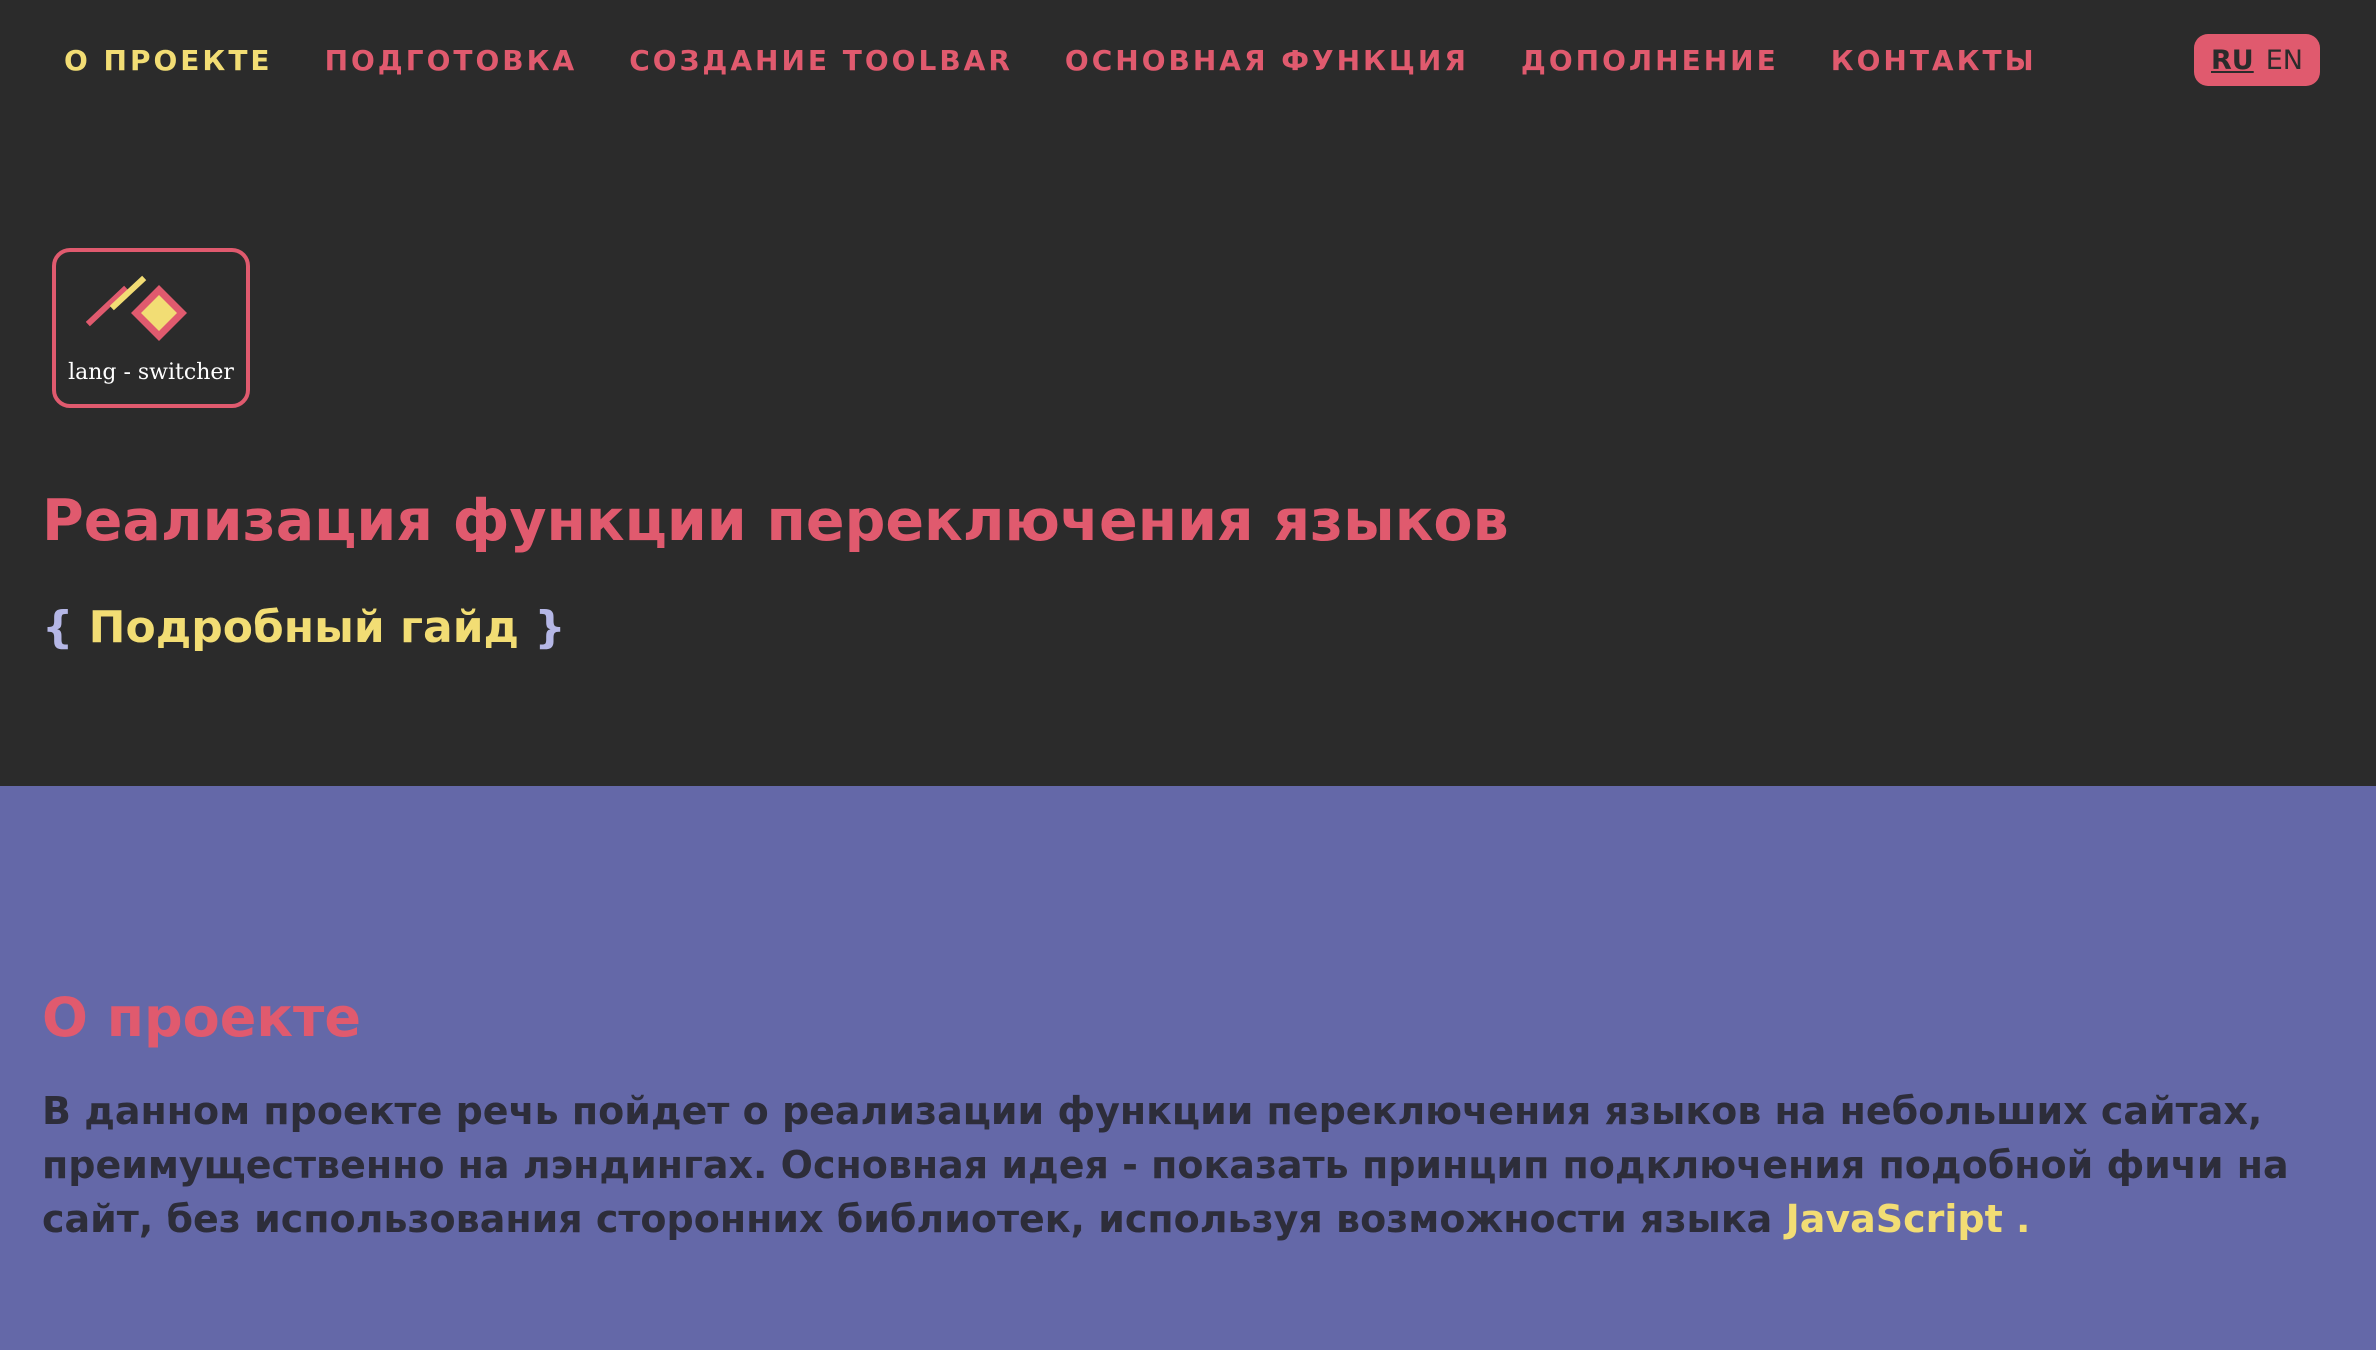 This screenshot has width=2376, height=1350. Describe the element at coordinates (151, 372) in the screenshot. I see `logo-text: lang - switcher` at that location.